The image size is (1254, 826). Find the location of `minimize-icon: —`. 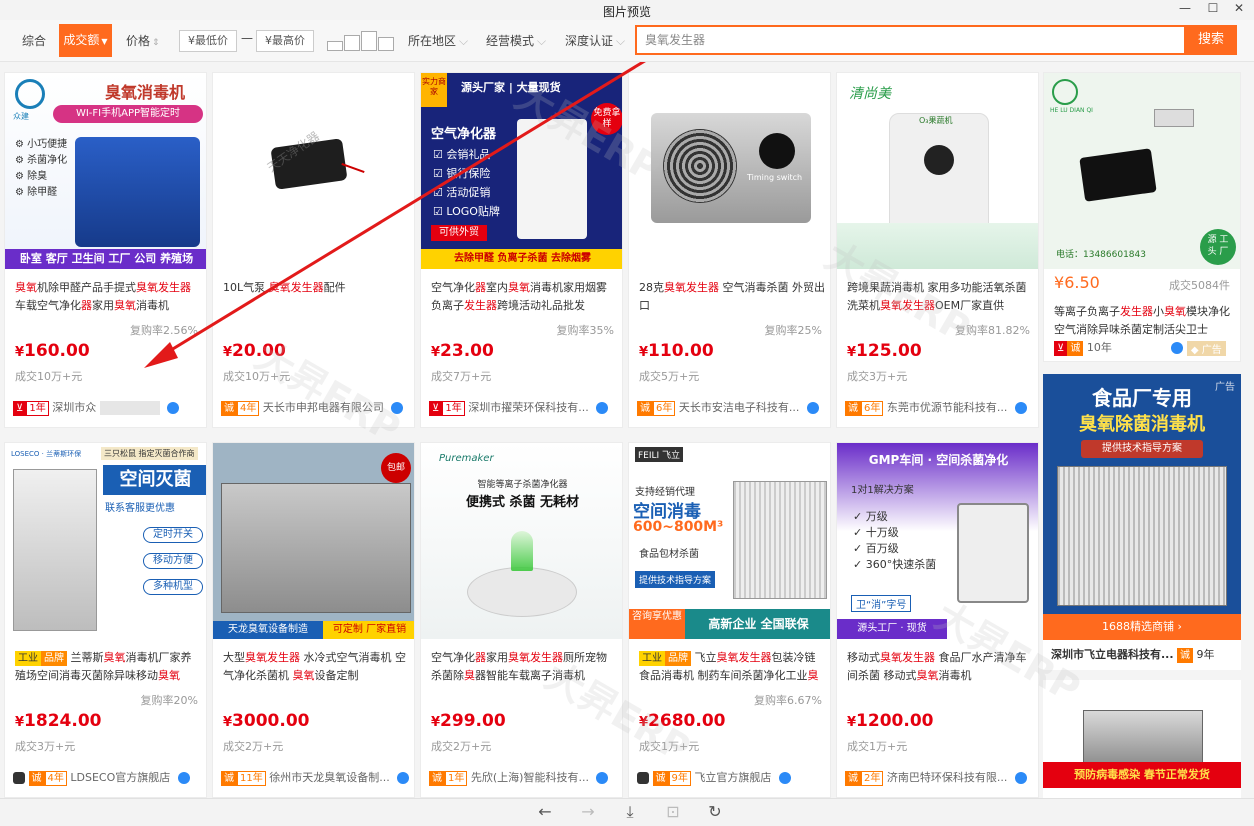

minimize-icon: — is located at coordinates (1185, 8).